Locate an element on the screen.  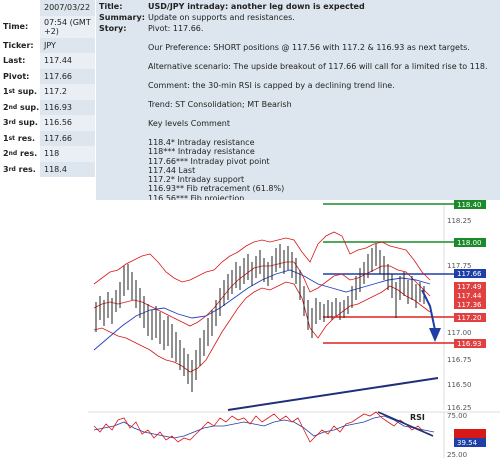
last-row: Last: 117.44 is located at coordinates (47, 61).